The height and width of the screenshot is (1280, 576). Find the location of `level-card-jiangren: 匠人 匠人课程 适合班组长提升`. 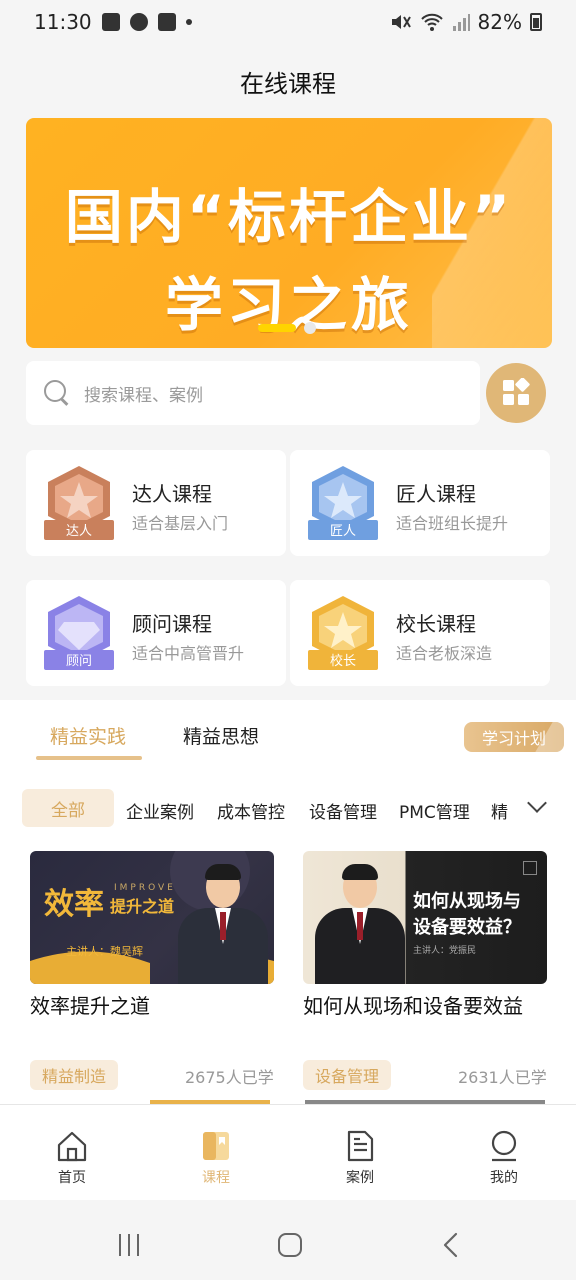

level-card-jiangren: 匠人 匠人课程 适合班组长提升 is located at coordinates (420, 503).